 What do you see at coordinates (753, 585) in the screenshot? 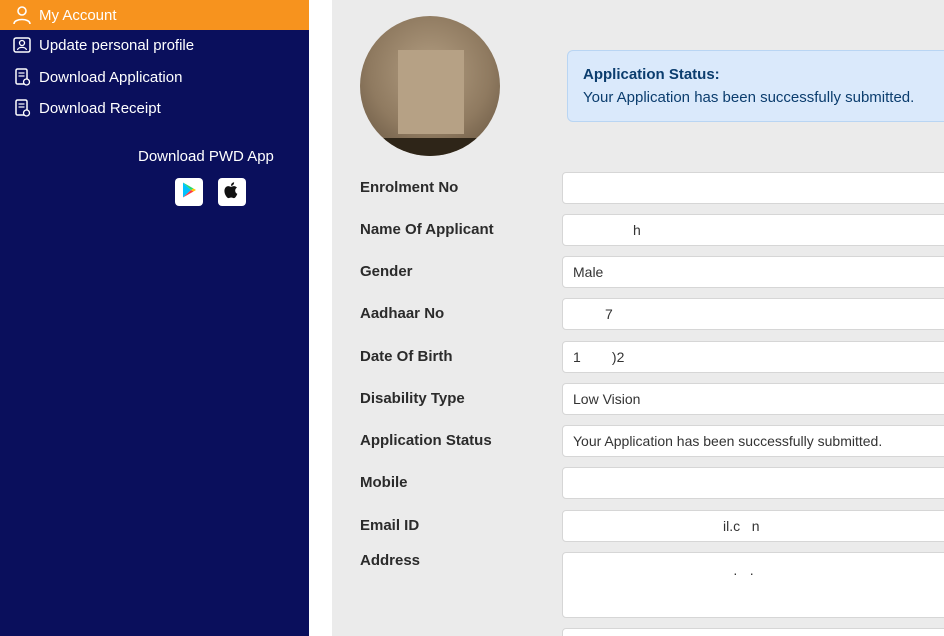
I see `address-field: · ·` at bounding box center [753, 585].